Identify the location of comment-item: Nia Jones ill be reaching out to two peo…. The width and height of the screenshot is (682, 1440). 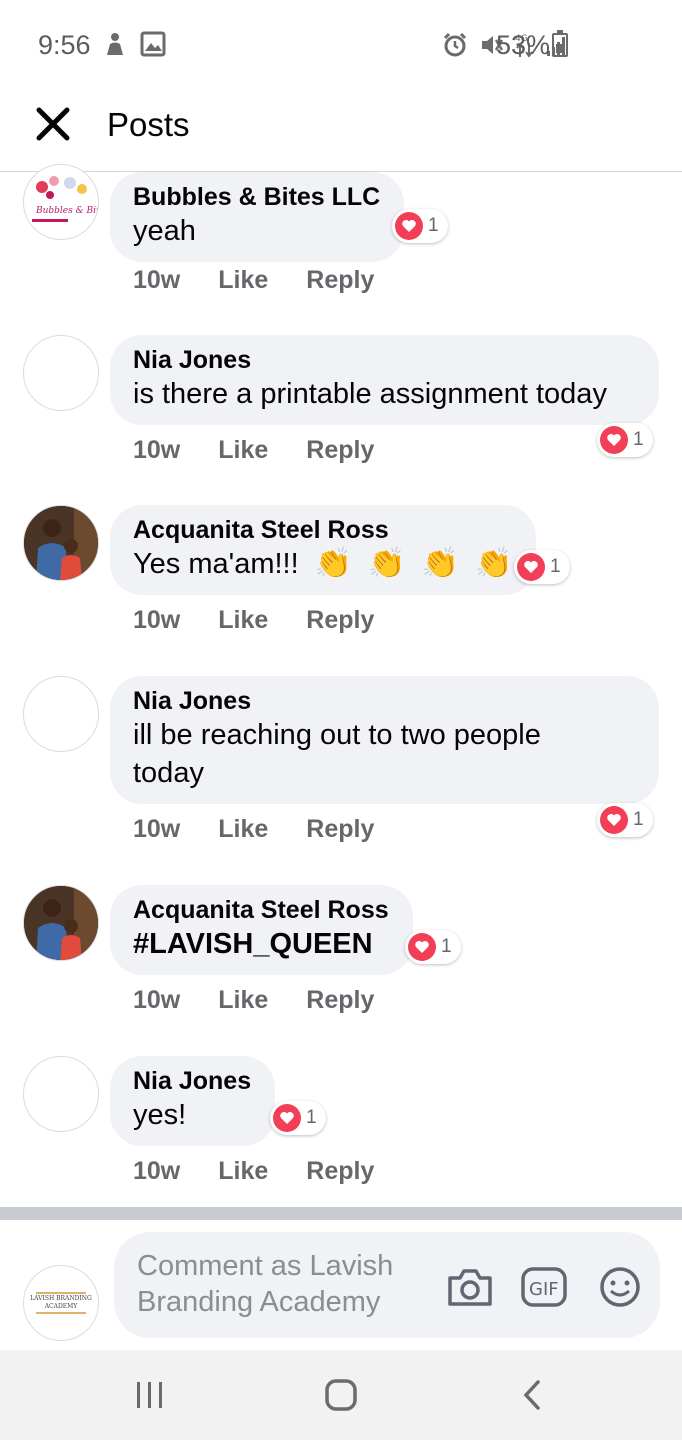
(341, 771).